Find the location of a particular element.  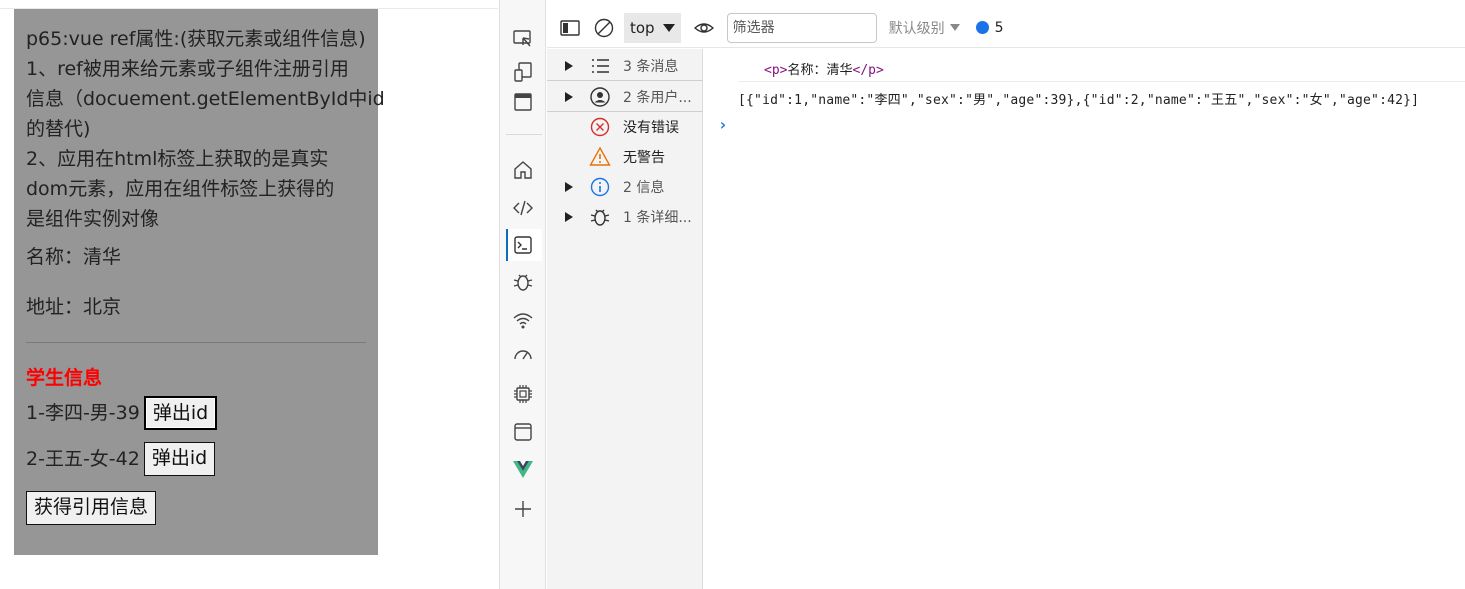

intro-line: dom元素，应用在组件标签上获得的 is located at coordinates (180, 189).